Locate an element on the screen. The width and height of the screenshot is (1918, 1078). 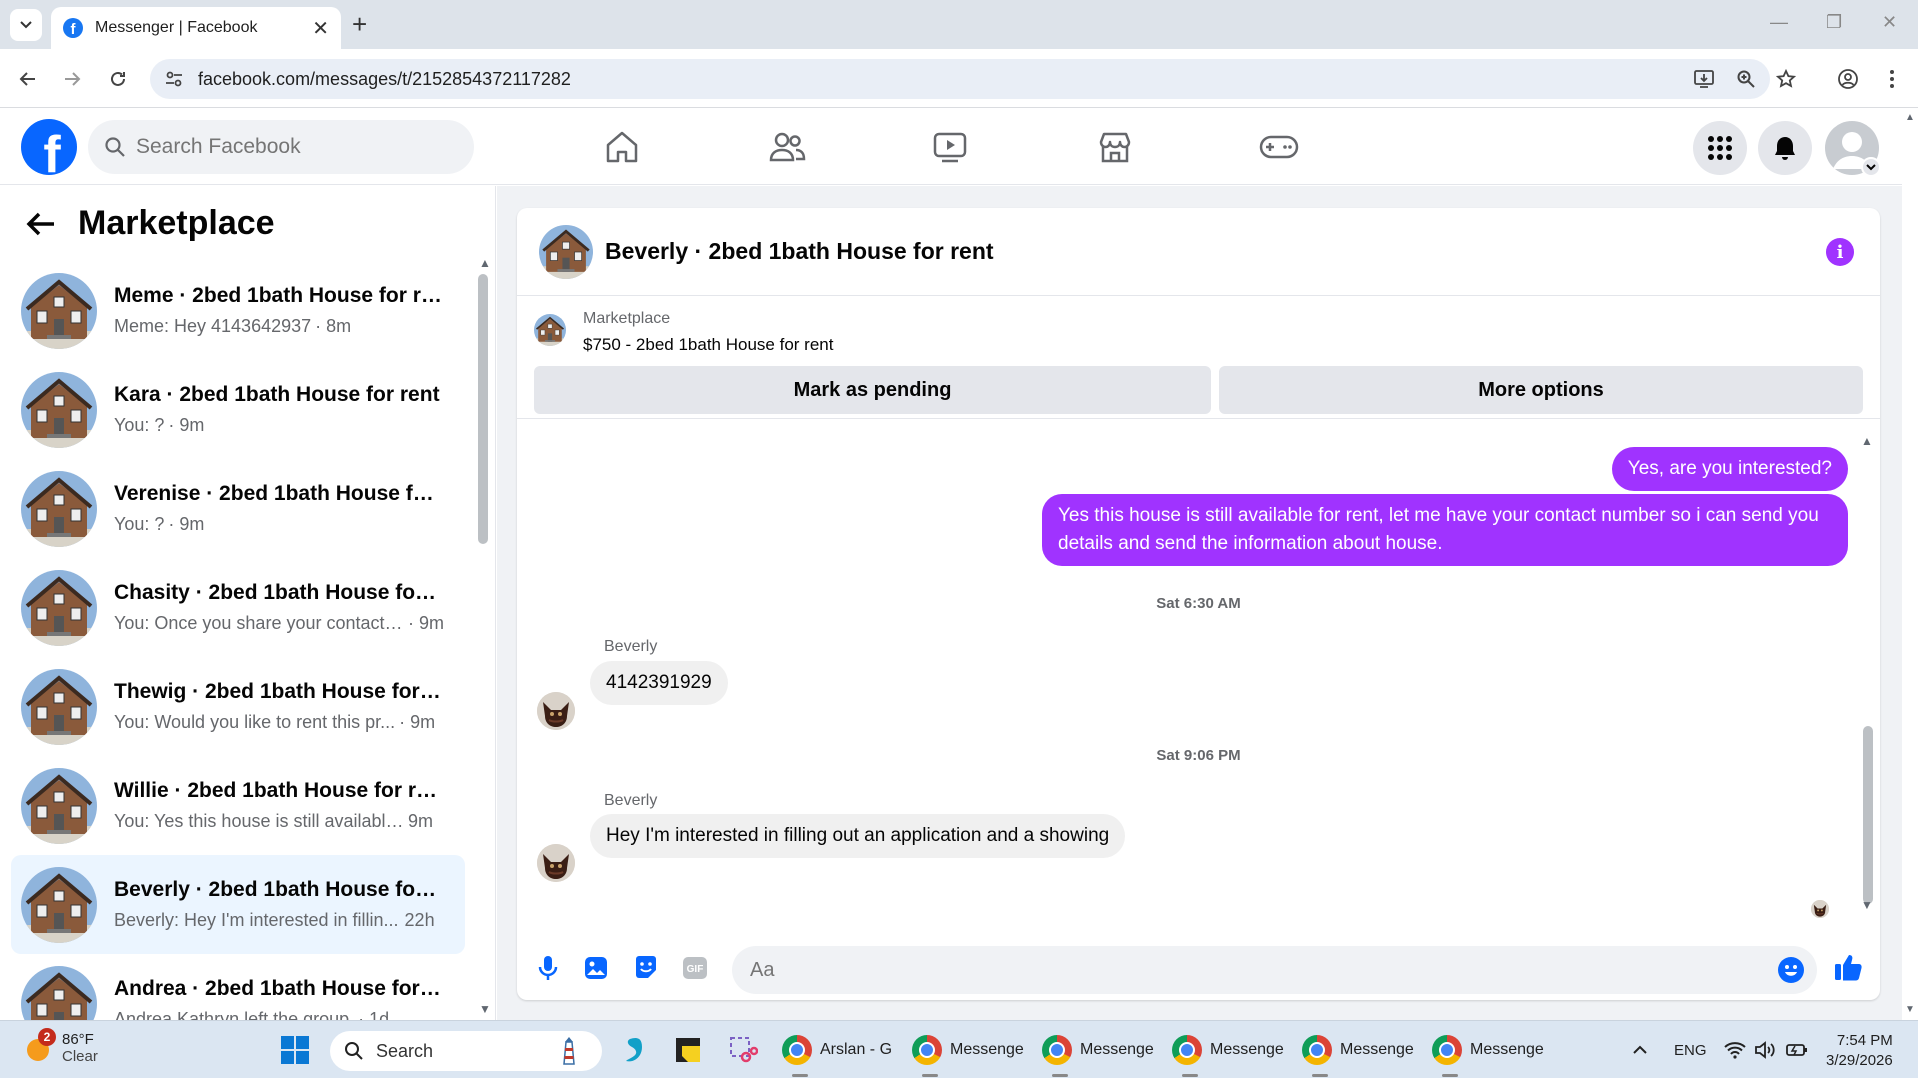
conversation-name: Willie · 2bed 1bath House for rent is located at coordinates (279, 790).